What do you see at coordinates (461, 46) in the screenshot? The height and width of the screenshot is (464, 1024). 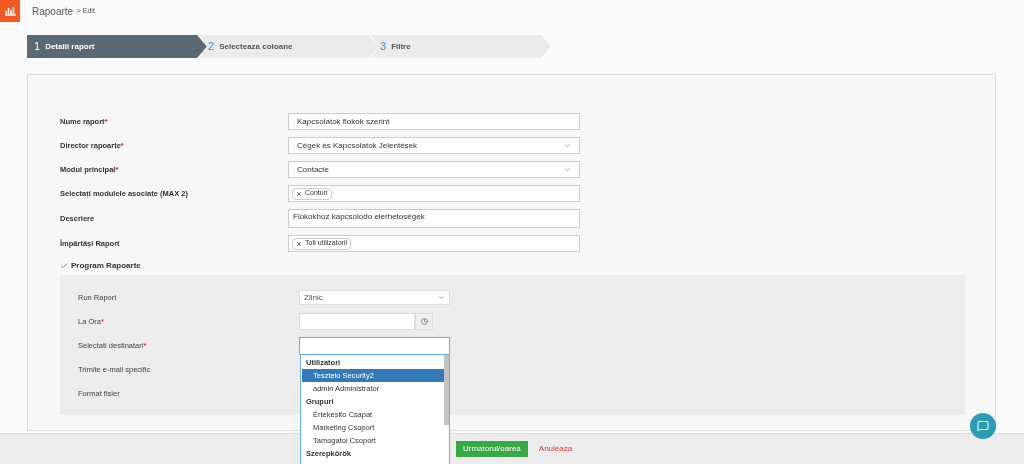 I see `wizard-step: 3 Filtre` at bounding box center [461, 46].